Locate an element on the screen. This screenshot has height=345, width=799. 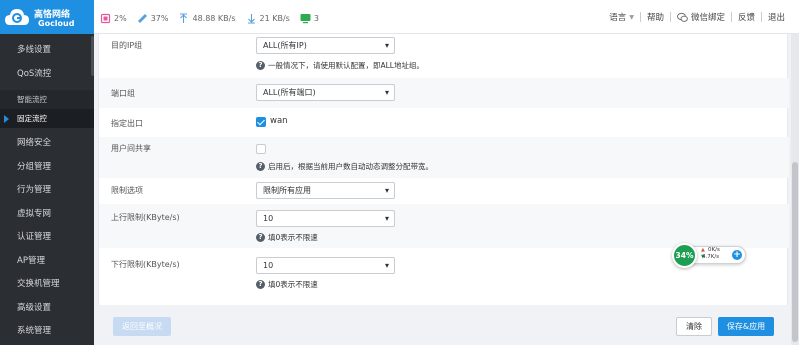
out-interface-label: 指定出口 is located at coordinates (127, 123).